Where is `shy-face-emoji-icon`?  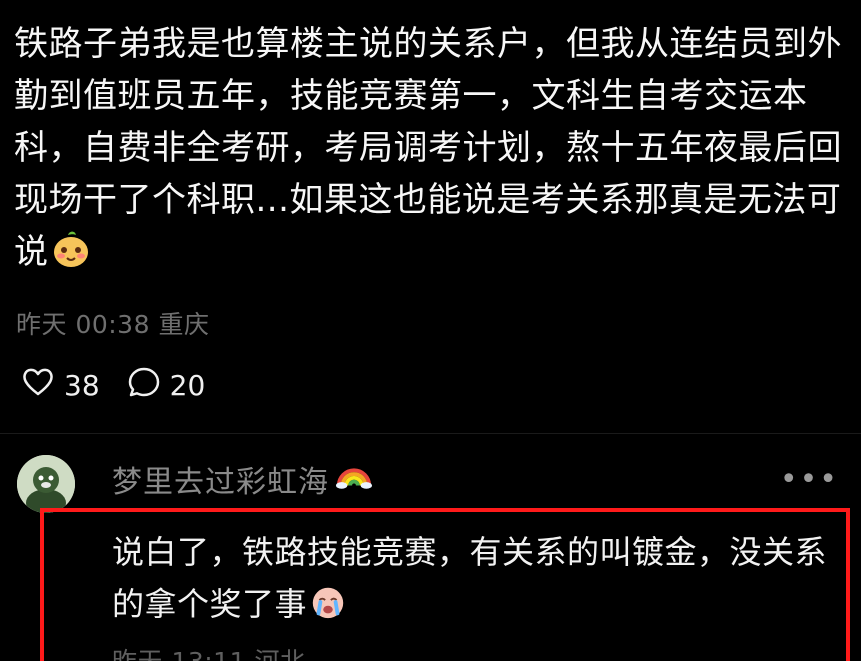
shy-face-emoji-icon is located at coordinates (71, 249).